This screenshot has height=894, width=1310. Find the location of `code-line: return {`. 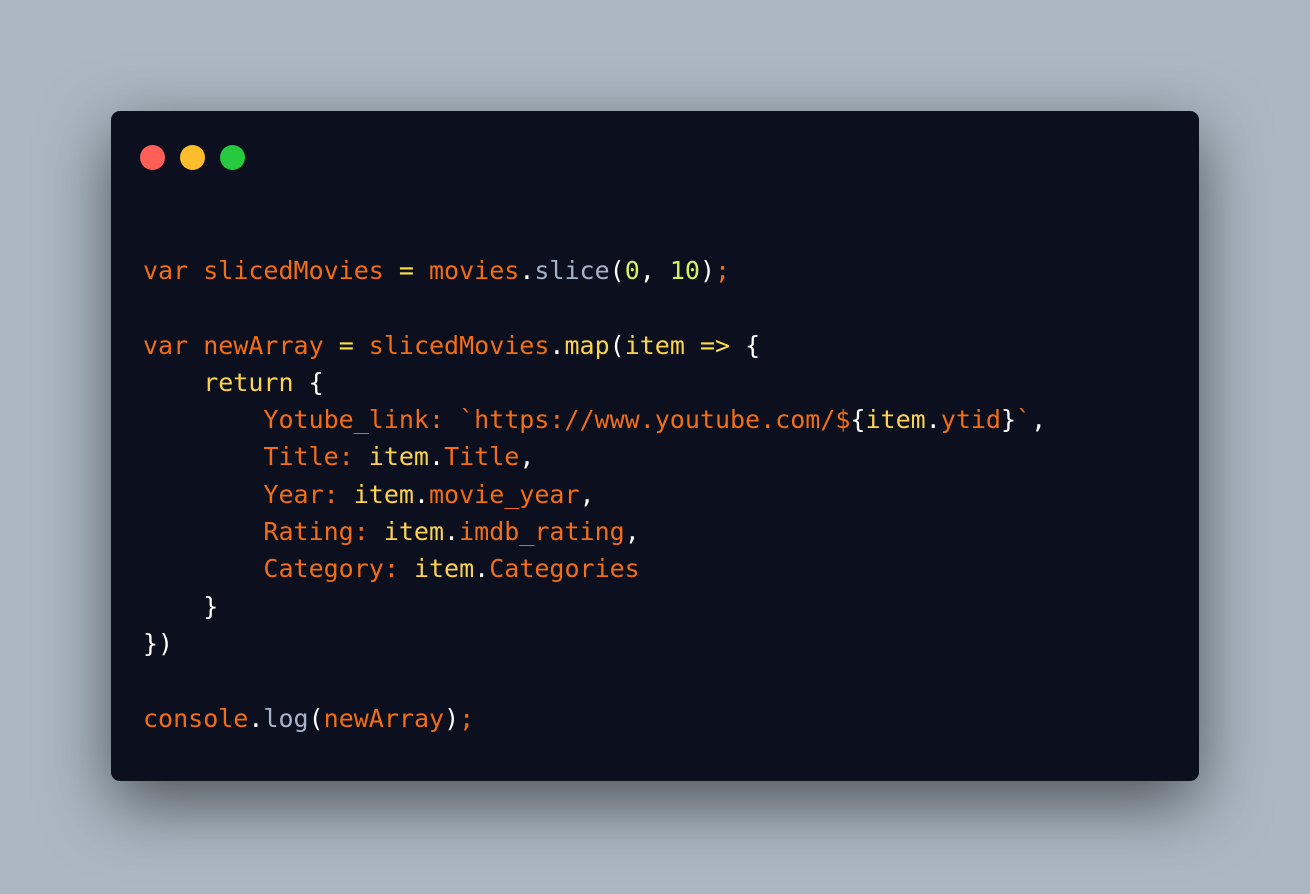

code-line: return { is located at coordinates (594, 382).